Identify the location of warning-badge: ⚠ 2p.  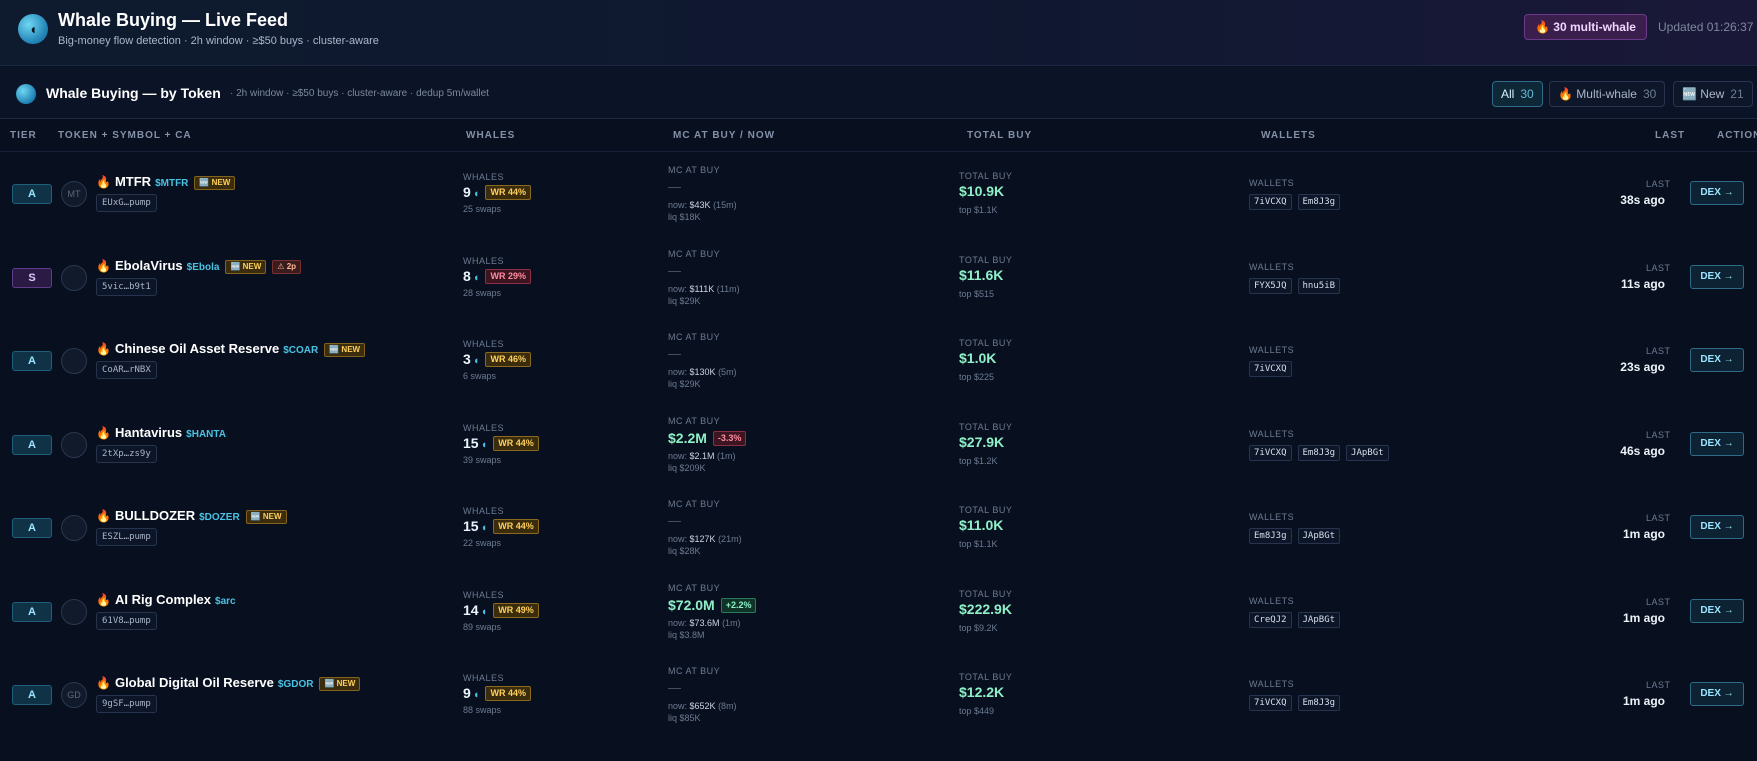
(287, 266).